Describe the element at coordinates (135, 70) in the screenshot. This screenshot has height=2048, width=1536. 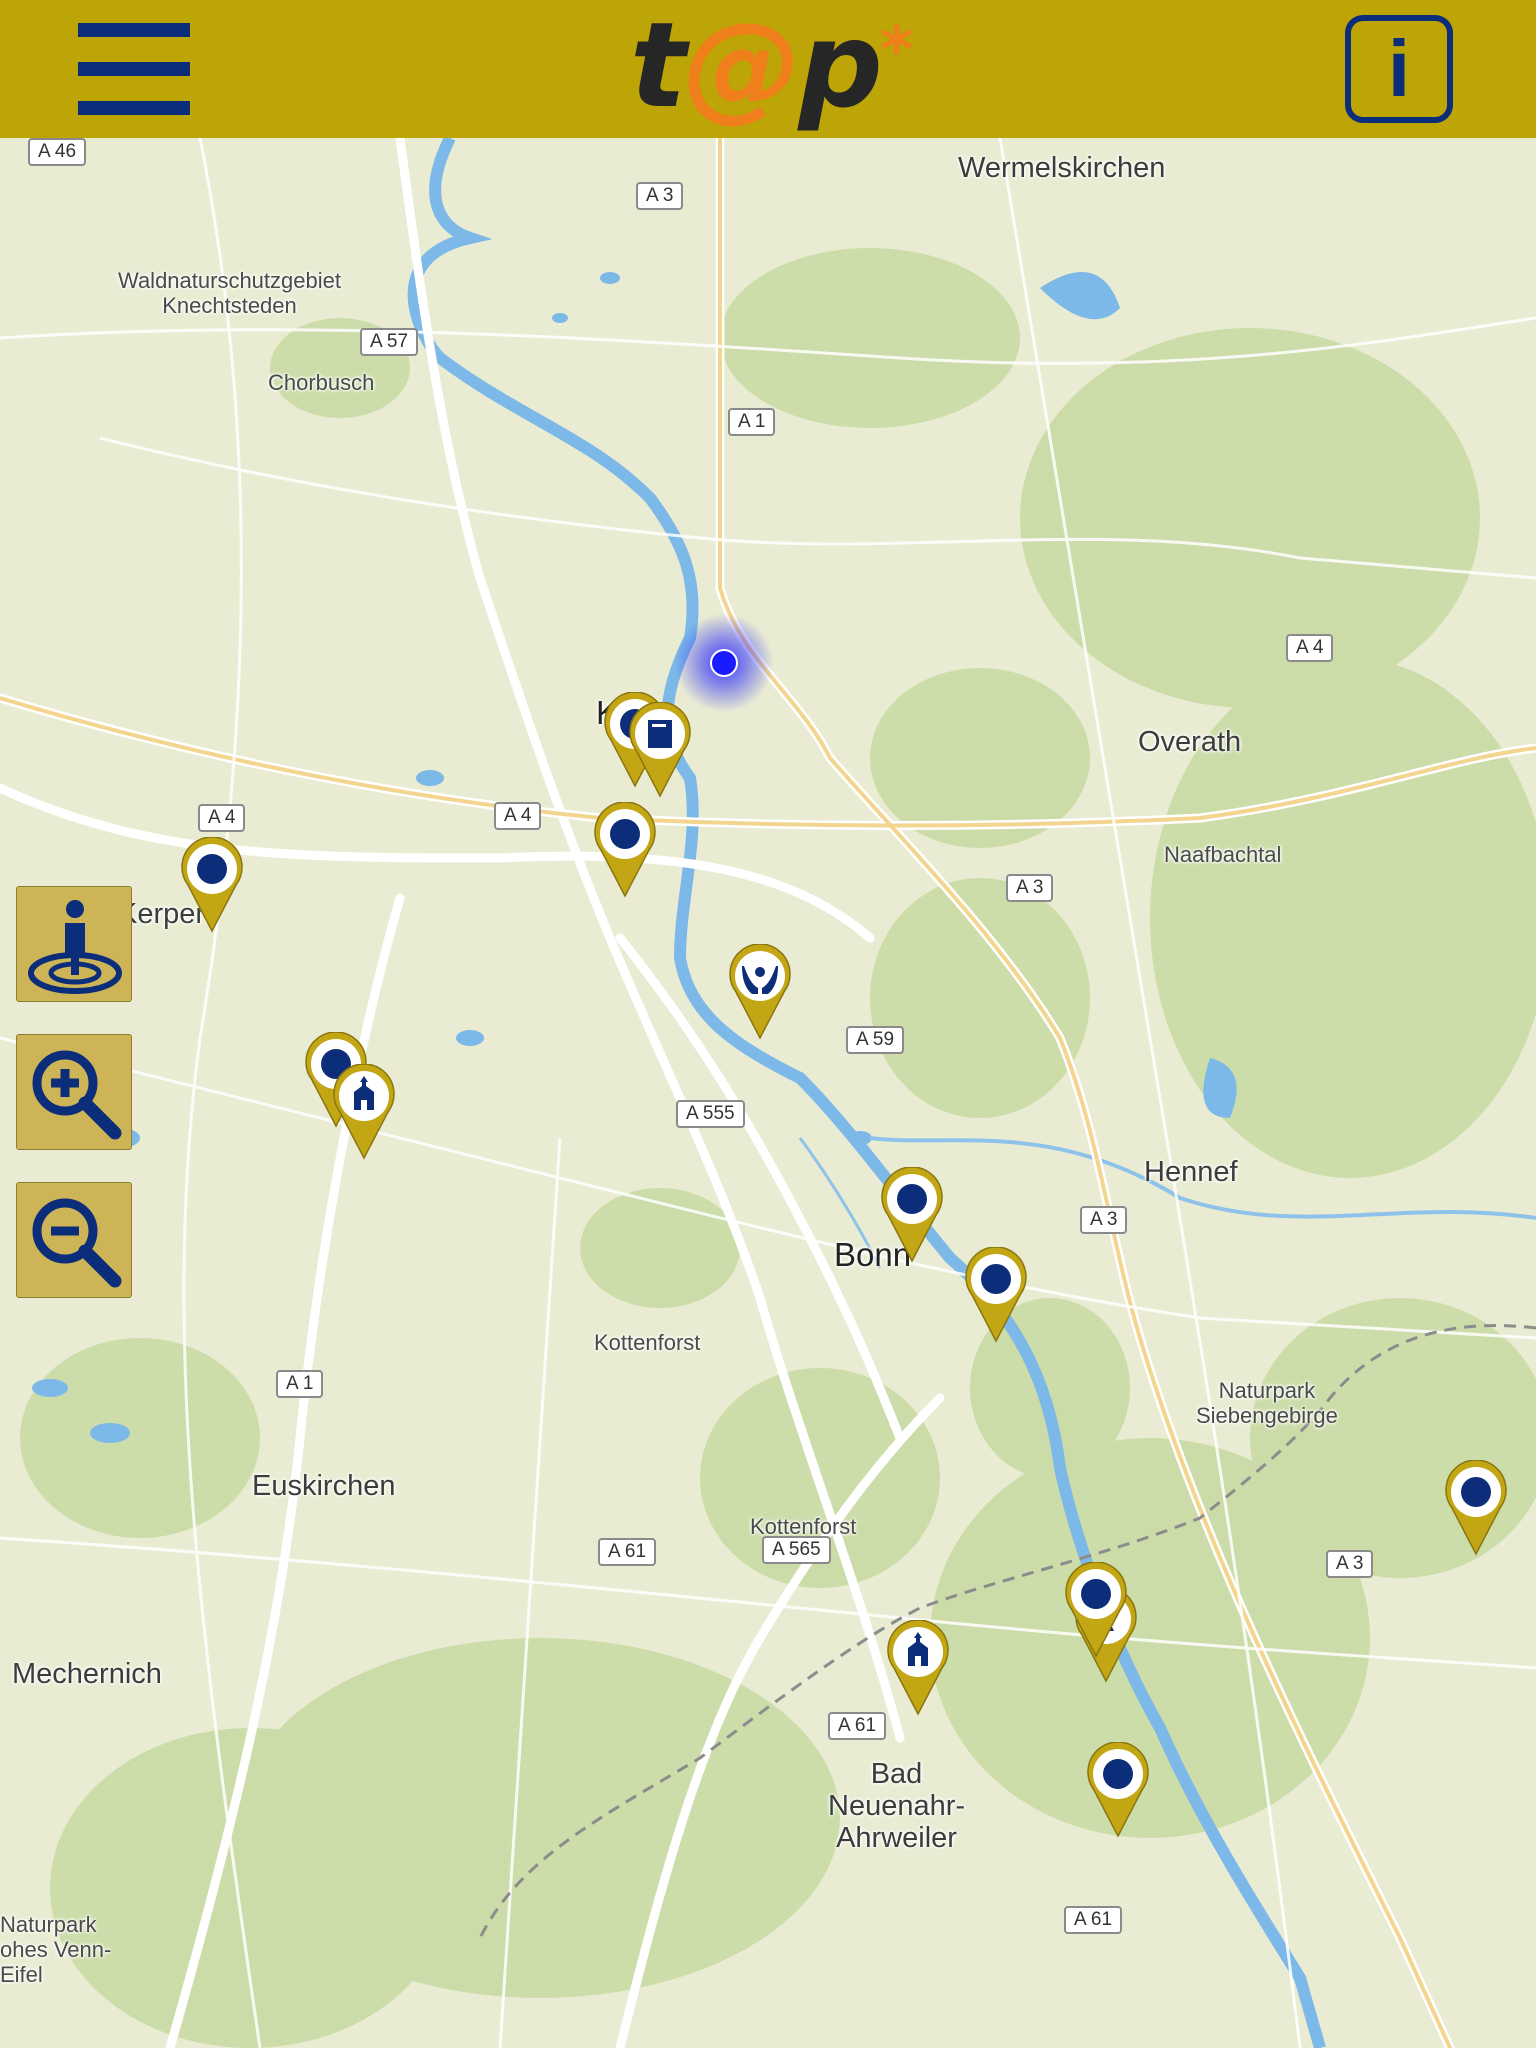
I see `hamburger-menu-icon` at that location.